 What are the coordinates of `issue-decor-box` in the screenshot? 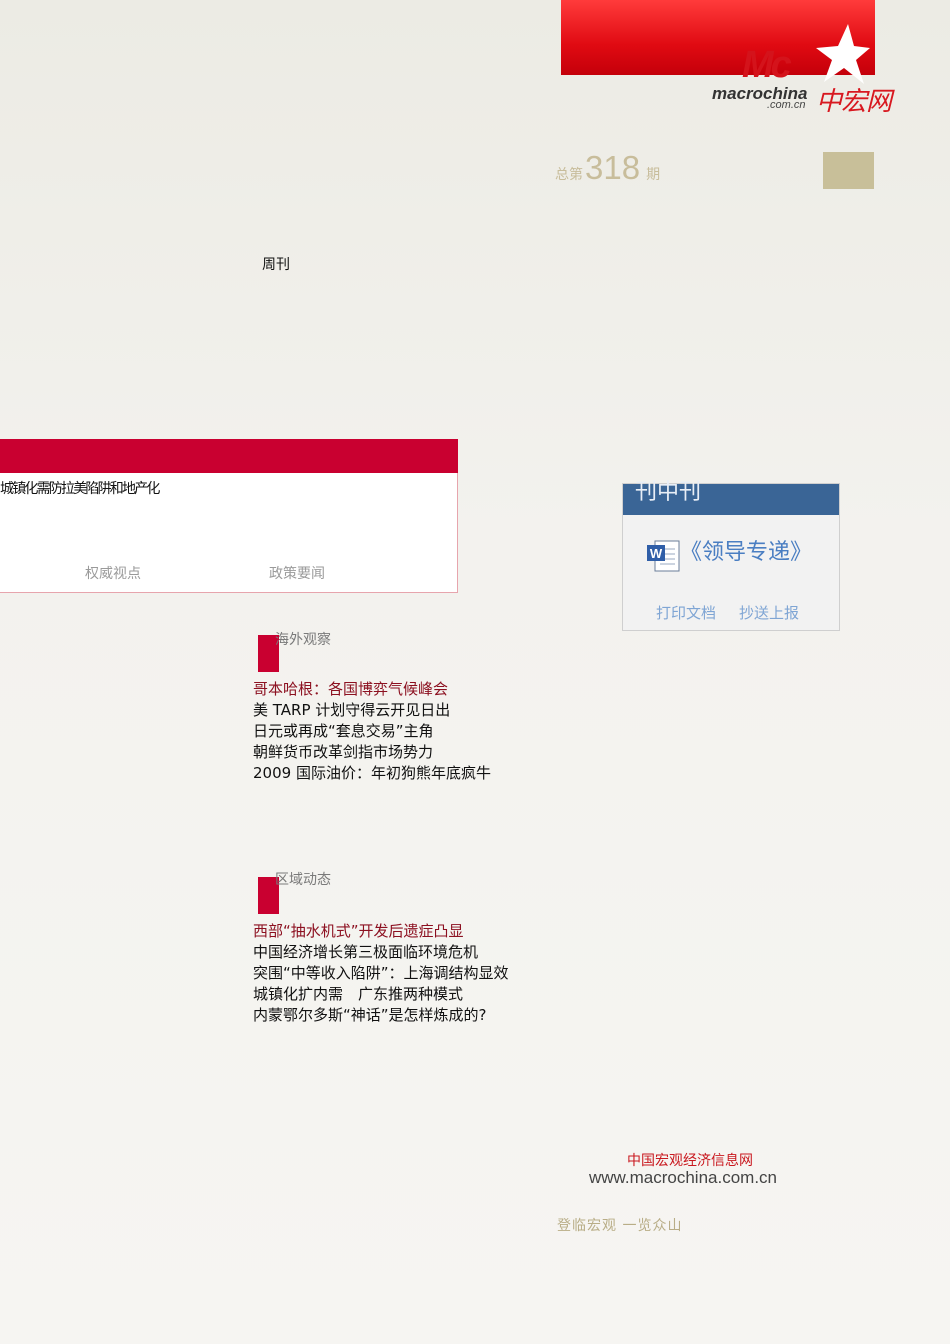 It's located at (848, 170).